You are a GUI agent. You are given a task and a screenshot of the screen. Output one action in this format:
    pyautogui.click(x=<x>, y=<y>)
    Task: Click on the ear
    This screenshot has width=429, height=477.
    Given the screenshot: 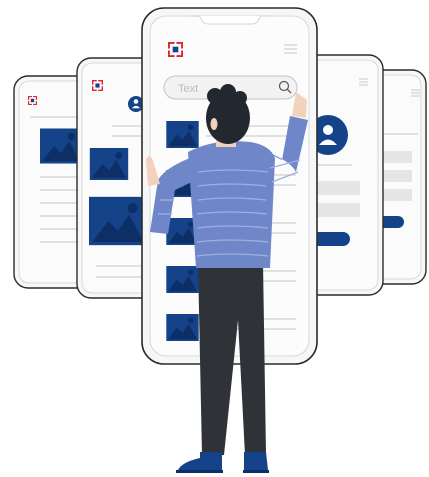 What is the action you would take?
    pyautogui.click(x=214, y=124)
    